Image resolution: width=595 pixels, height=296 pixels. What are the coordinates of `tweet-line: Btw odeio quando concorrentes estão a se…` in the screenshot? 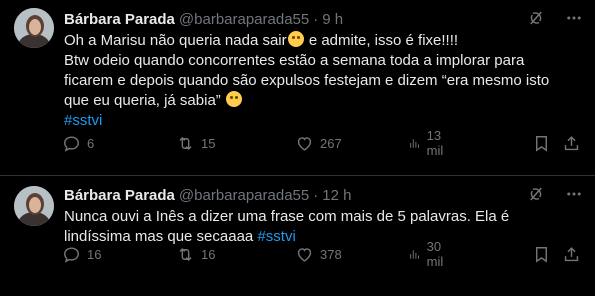 It's located at (294, 60).